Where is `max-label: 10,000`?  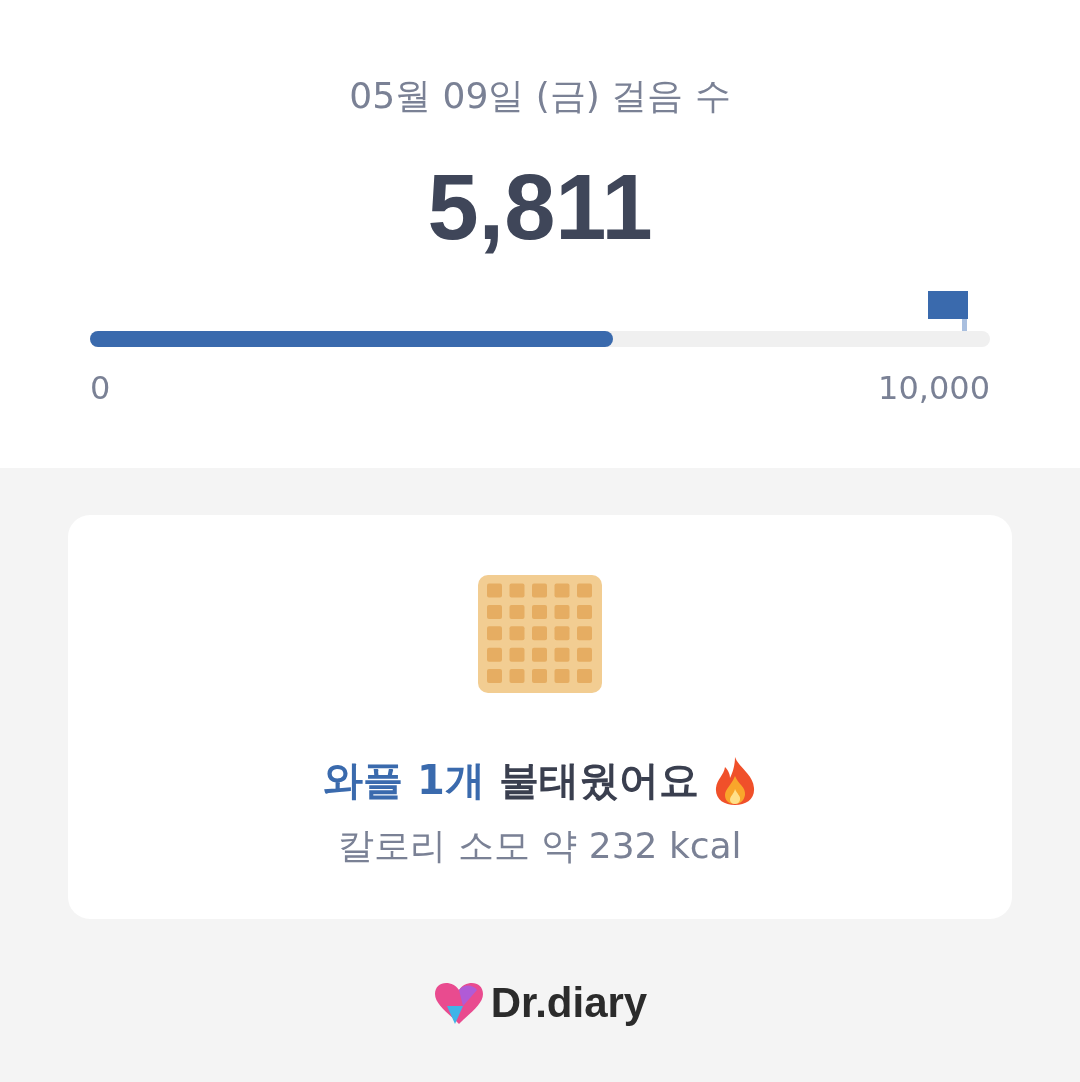
max-label: 10,000 is located at coordinates (934, 388).